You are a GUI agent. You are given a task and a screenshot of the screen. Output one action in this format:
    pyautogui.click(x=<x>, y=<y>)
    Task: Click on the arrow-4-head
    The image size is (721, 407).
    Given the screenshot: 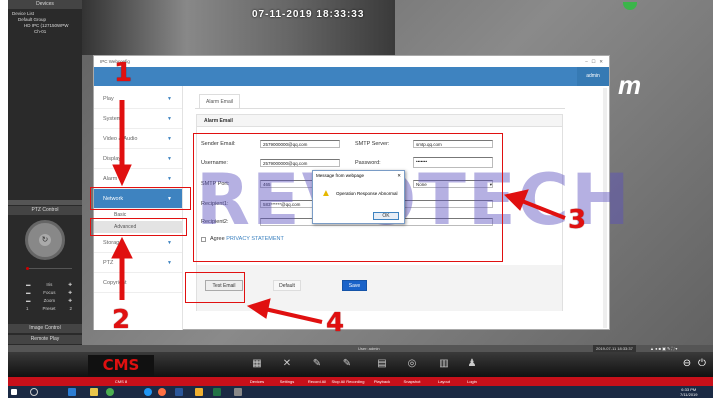 What is the action you would take?
    pyautogui.click(x=258, y=308)
    